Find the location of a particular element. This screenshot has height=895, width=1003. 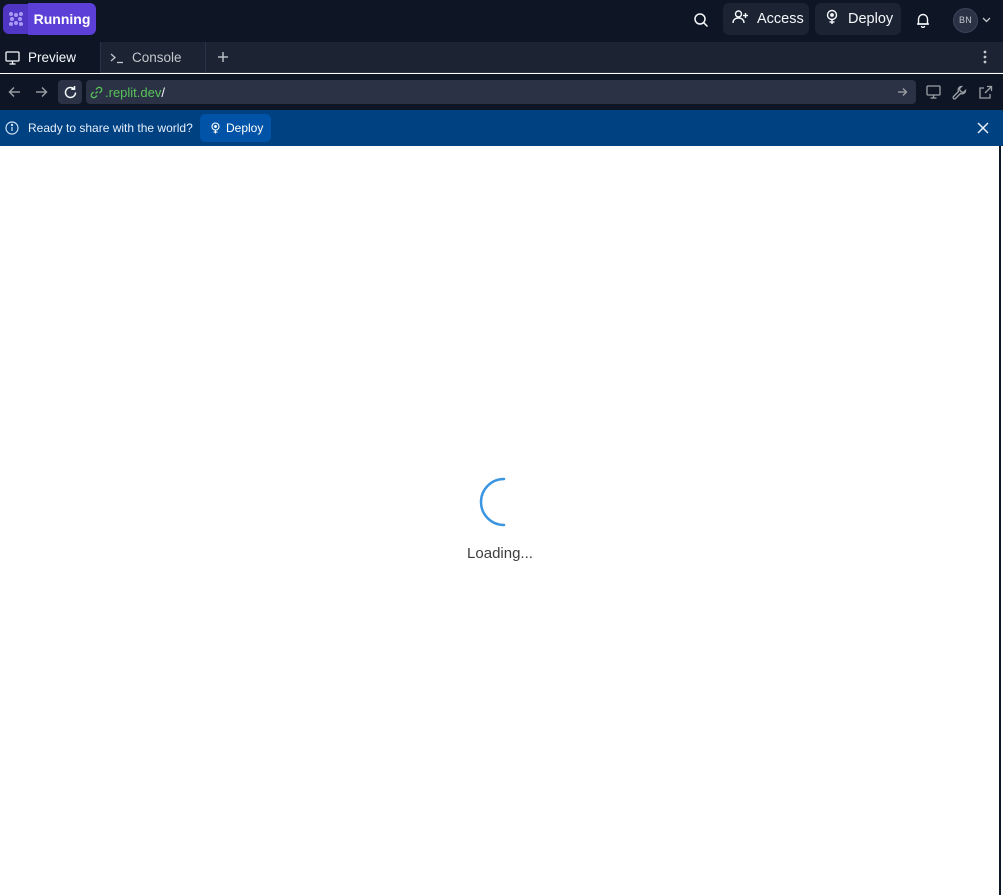

reload-icon is located at coordinates (70, 92).